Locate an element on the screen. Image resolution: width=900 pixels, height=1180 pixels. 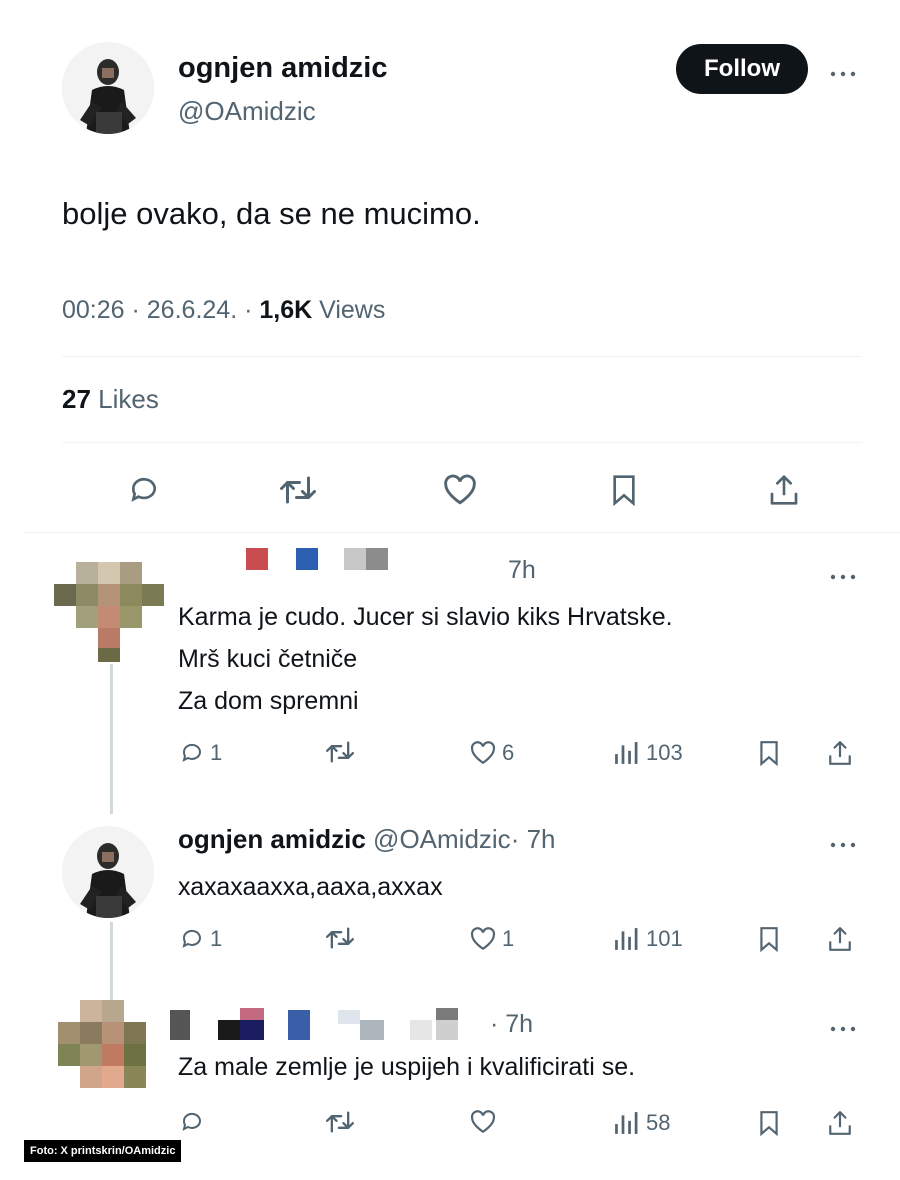
view-count: 58 is located at coordinates (658, 1122).